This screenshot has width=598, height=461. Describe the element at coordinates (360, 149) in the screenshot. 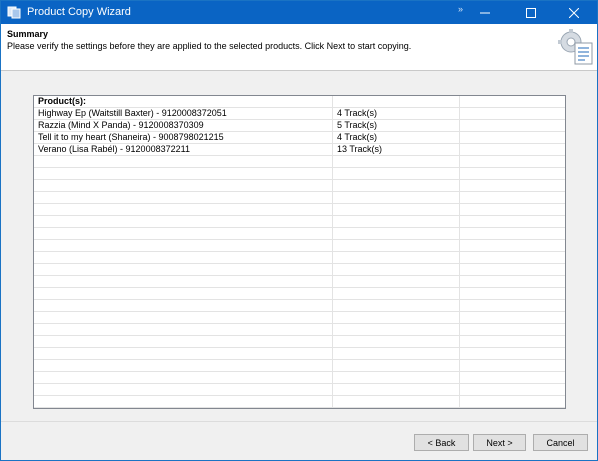

I see `tracks-cell: 13 Track(s)` at that location.